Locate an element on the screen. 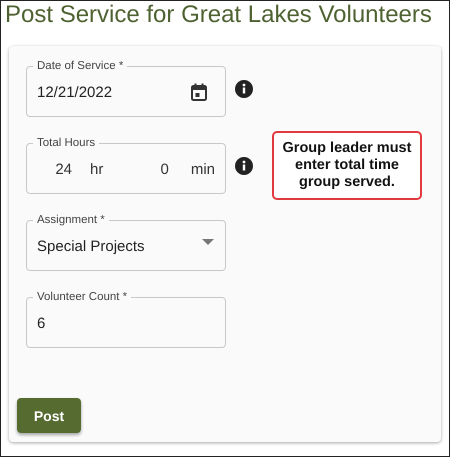  assignment-dropdown: Assignment * Special Projects is located at coordinates (126, 242).